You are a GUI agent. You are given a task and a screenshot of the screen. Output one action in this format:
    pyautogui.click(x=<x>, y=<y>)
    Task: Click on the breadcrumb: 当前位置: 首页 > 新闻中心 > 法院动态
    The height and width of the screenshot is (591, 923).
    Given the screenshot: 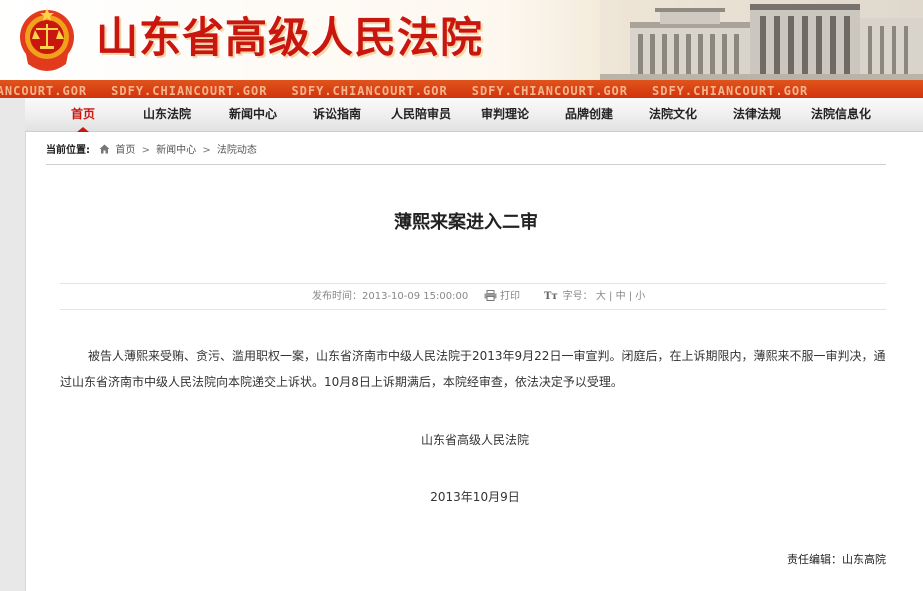 What is the action you would take?
    pyautogui.click(x=151, y=151)
    